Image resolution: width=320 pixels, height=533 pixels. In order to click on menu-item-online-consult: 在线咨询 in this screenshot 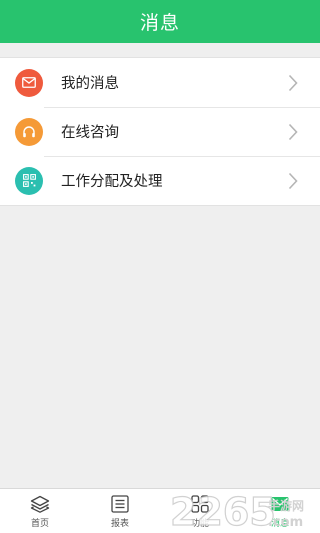, I will do `click(160, 131)`.